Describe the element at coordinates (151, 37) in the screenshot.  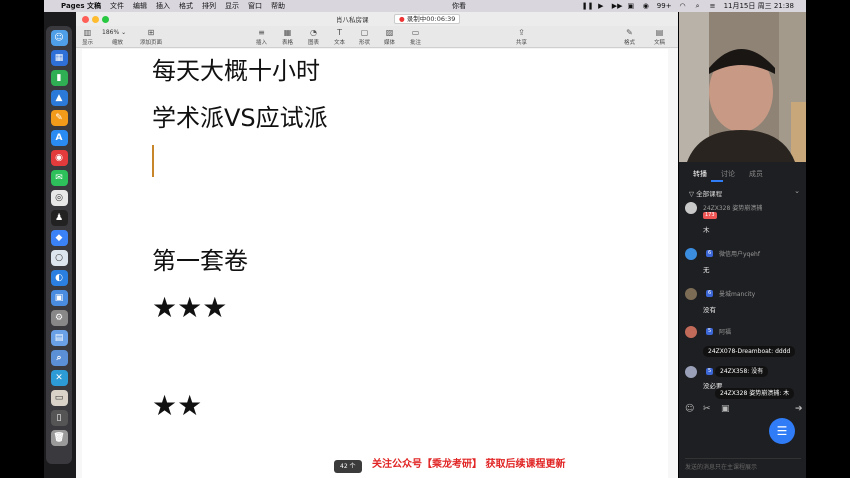
I see `add-page-button: ⊞ 添加页面` at that location.